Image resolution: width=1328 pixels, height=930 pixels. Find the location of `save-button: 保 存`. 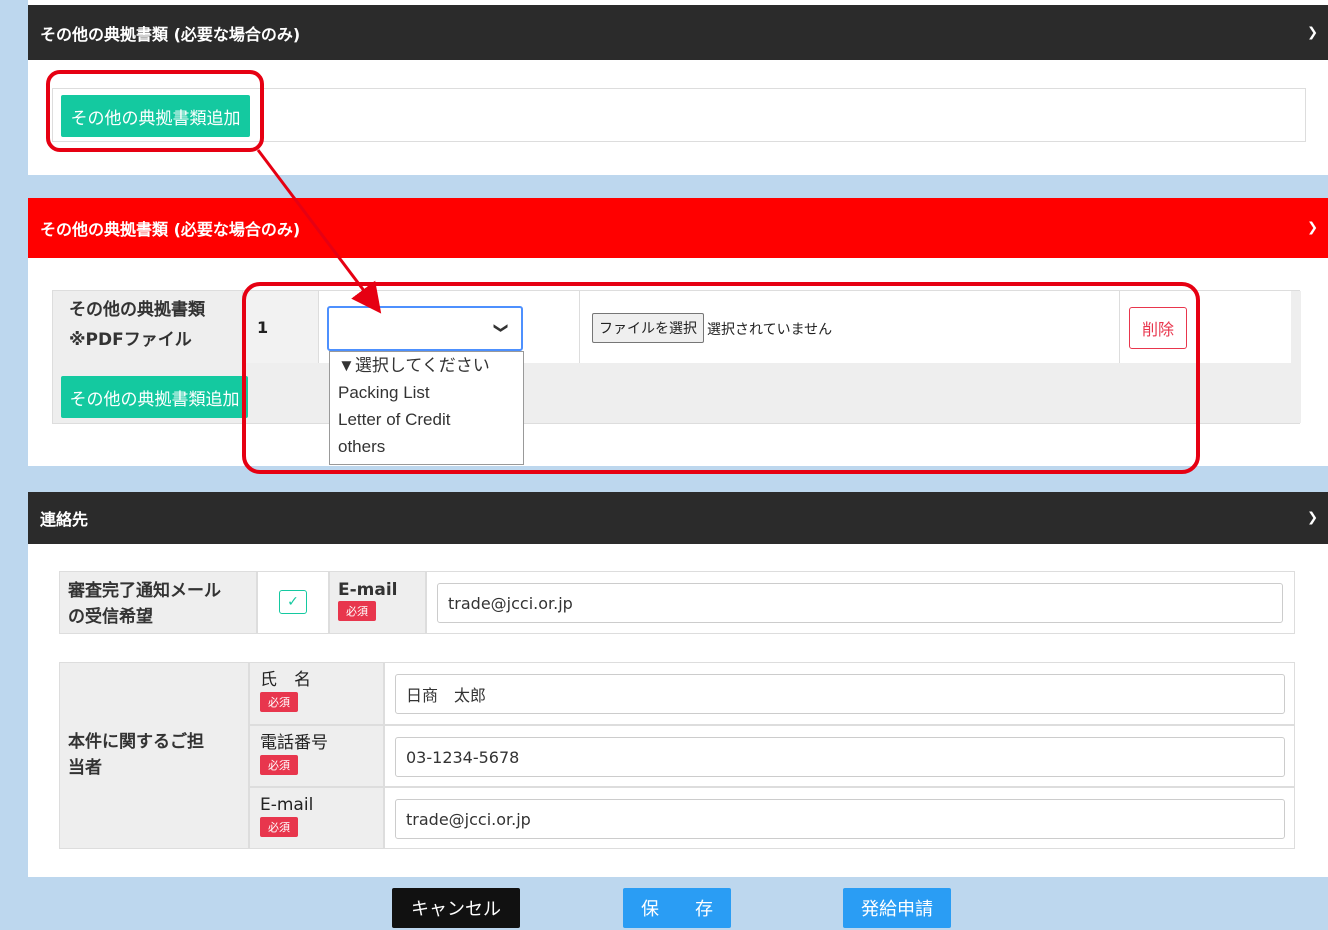

save-button: 保 存 is located at coordinates (677, 908).